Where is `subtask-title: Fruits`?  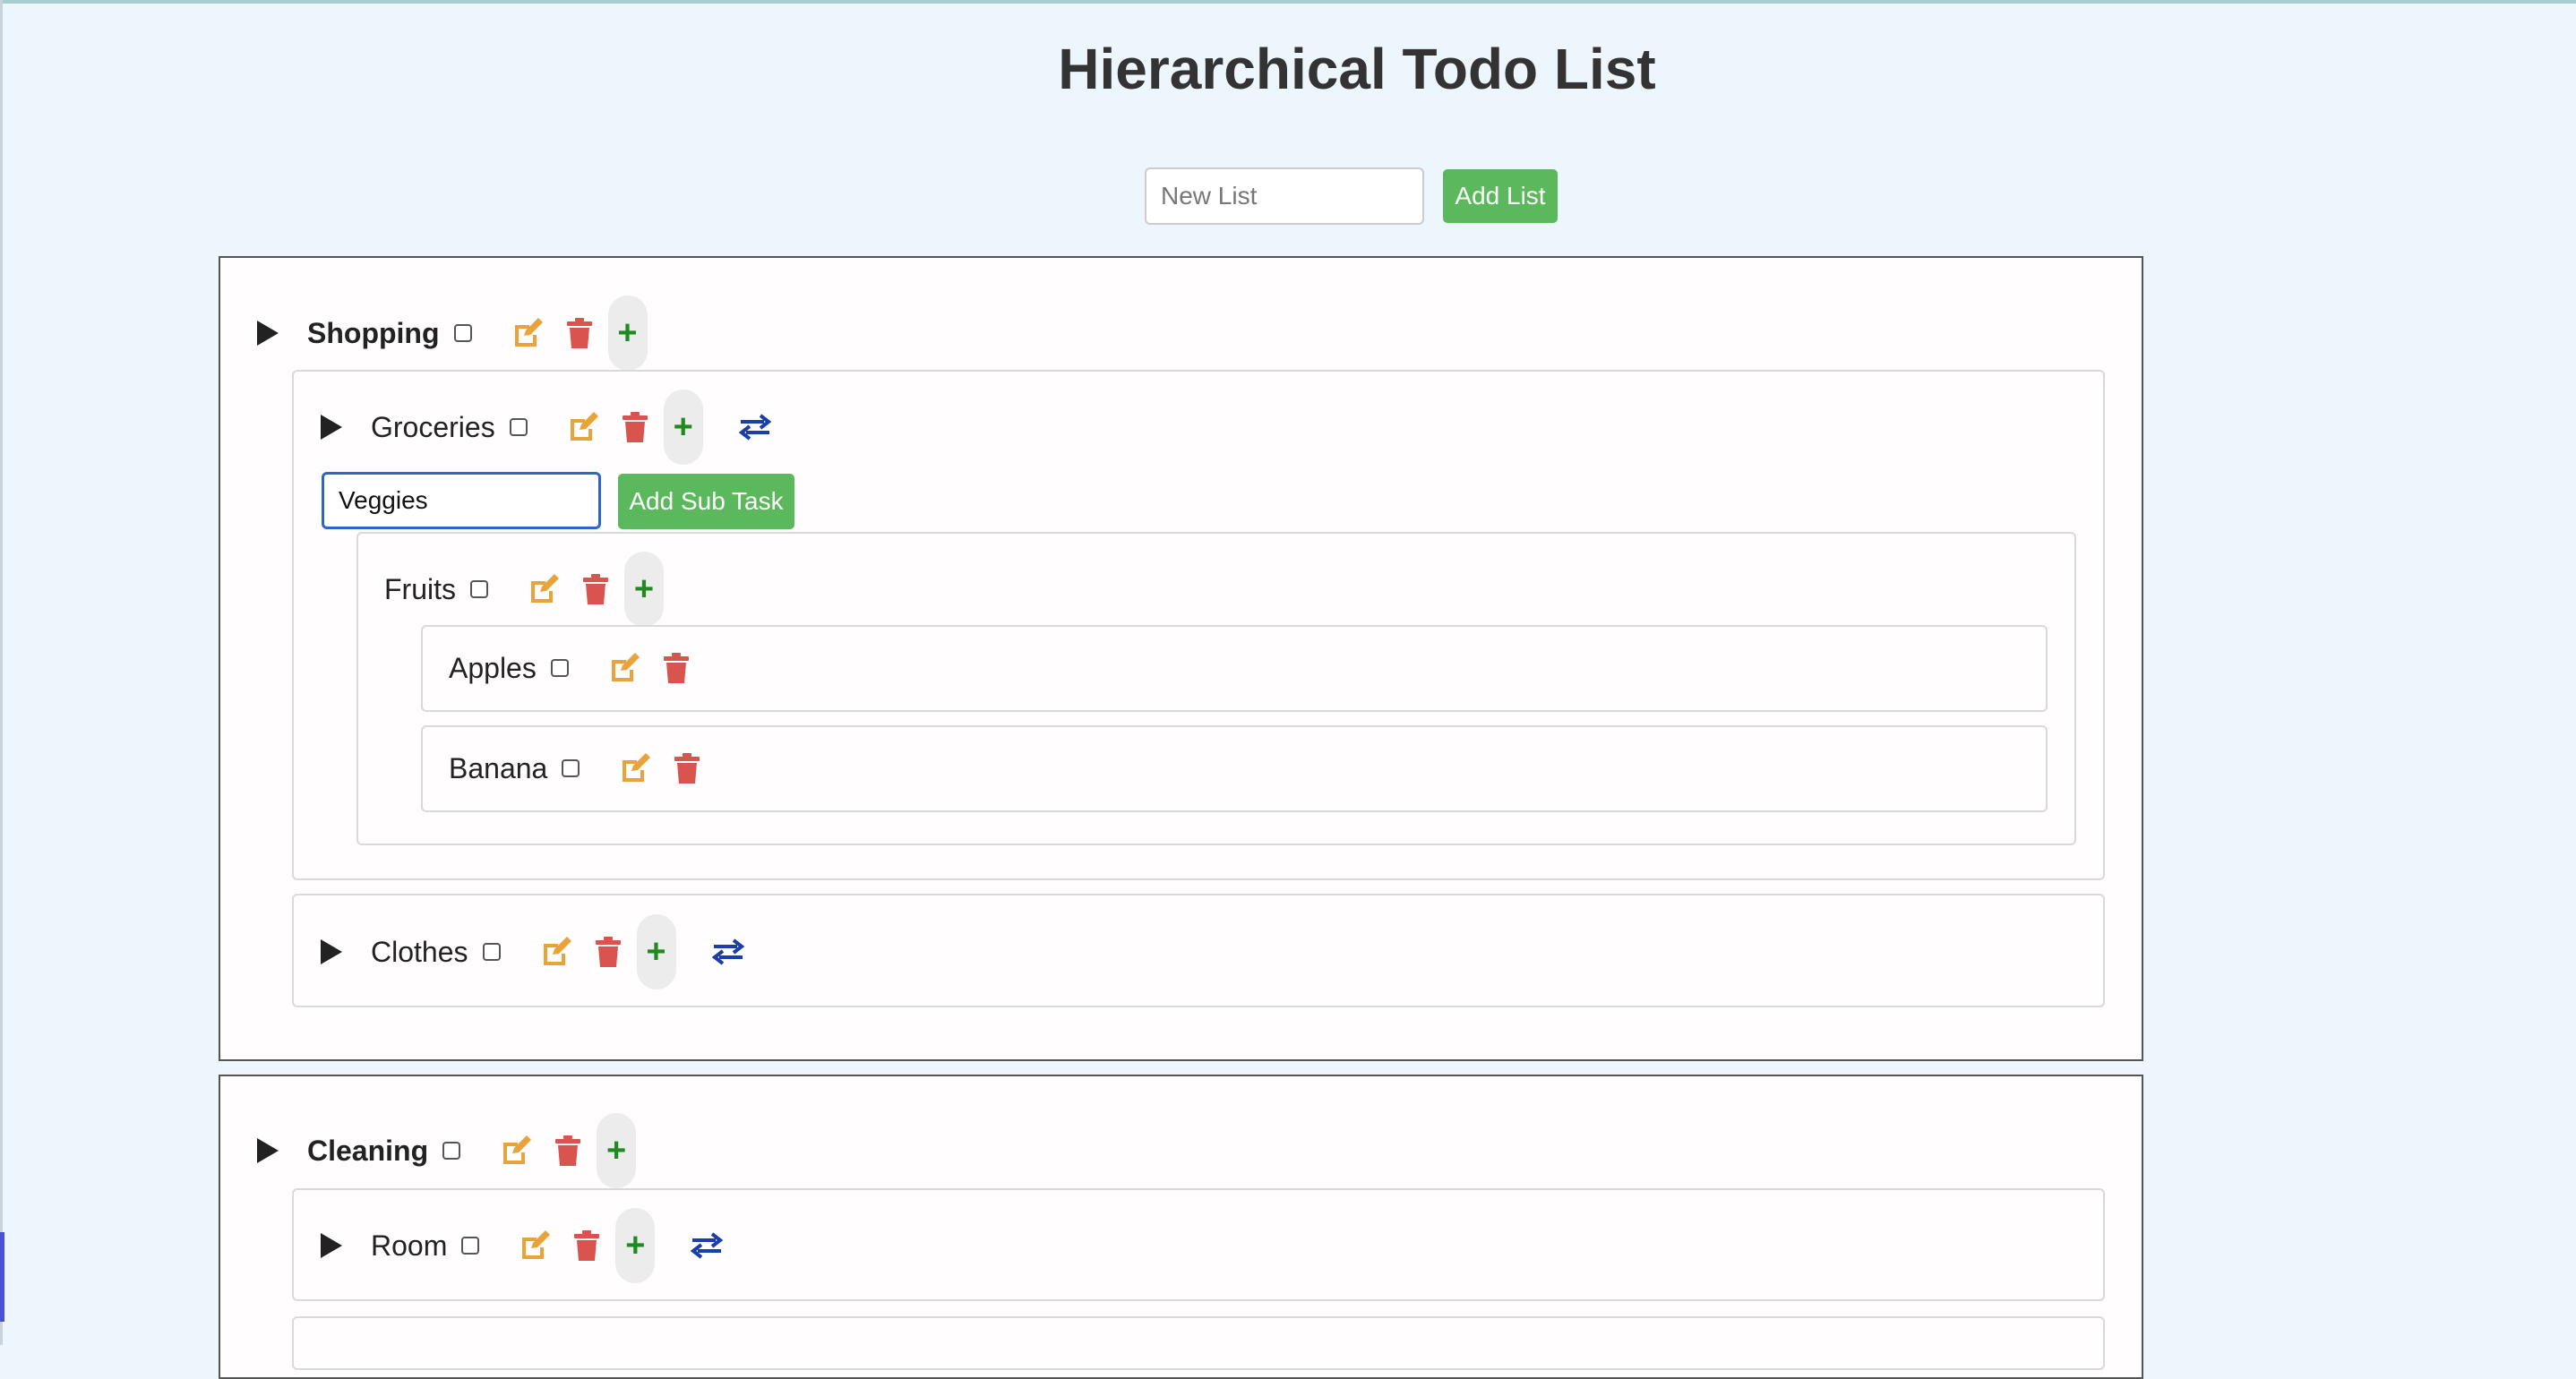 subtask-title: Fruits is located at coordinates (420, 589).